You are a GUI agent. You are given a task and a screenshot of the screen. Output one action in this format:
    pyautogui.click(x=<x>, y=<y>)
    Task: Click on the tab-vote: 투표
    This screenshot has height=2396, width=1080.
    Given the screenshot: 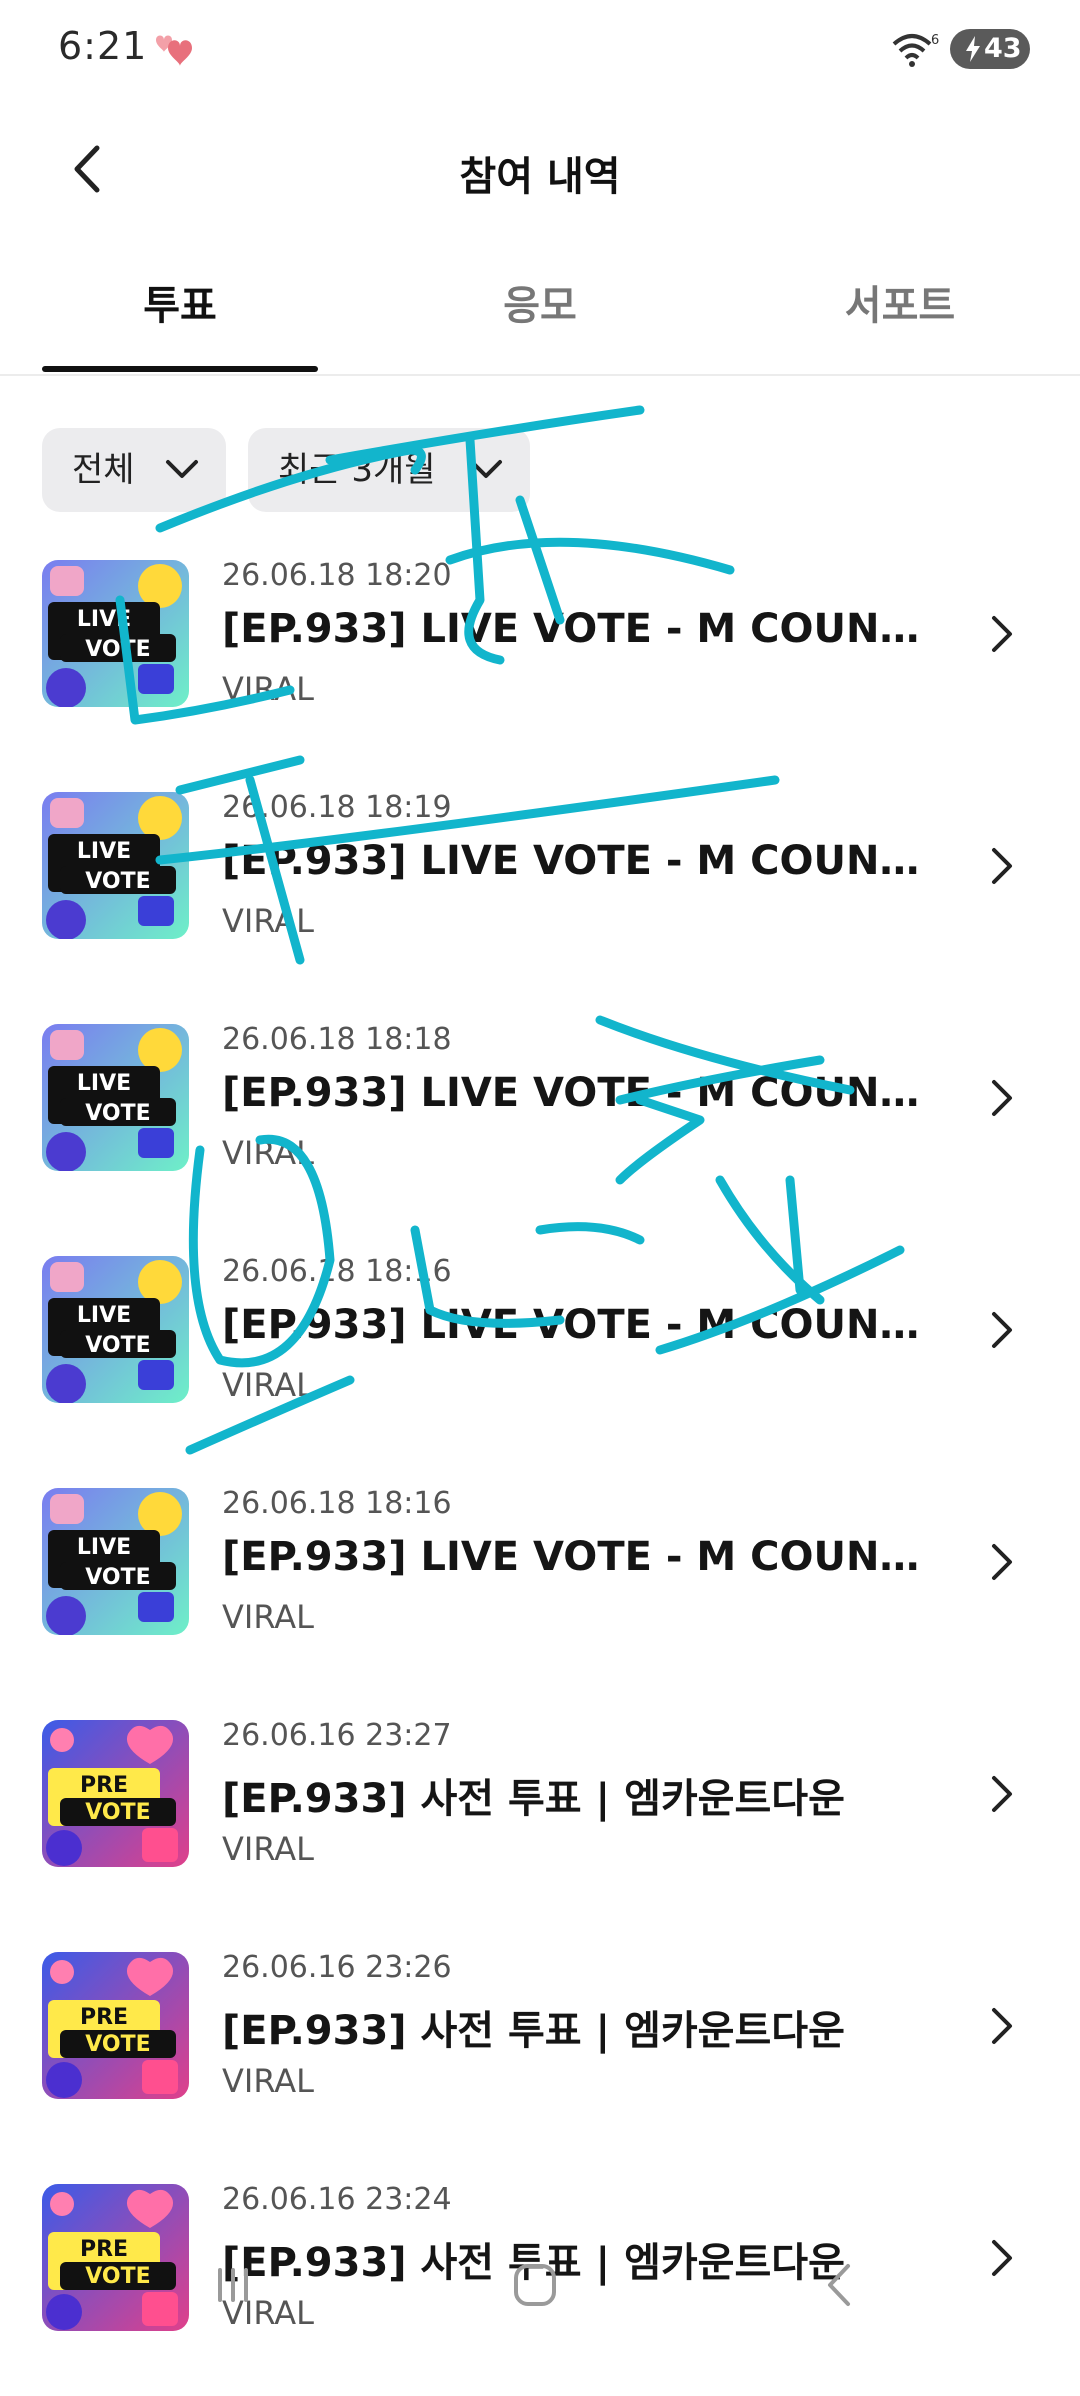 What is the action you would take?
    pyautogui.click(x=180, y=317)
    